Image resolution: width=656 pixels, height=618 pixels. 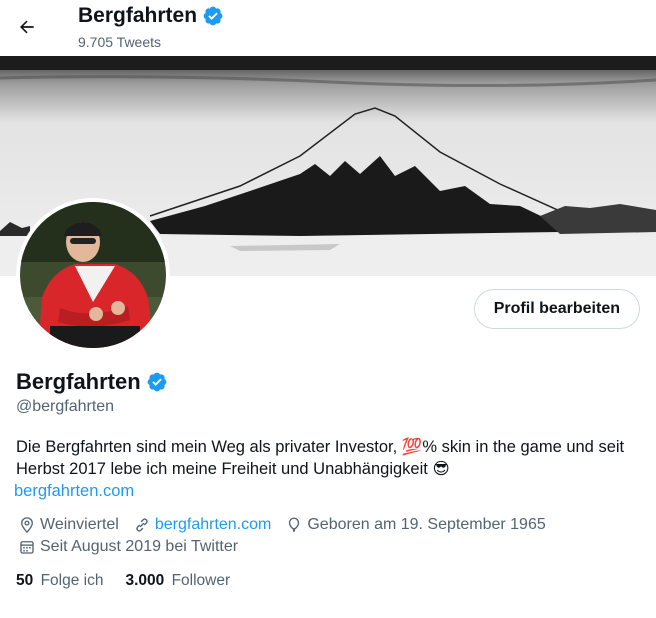 I want to click on balloon-icon, so click(x=294, y=525).